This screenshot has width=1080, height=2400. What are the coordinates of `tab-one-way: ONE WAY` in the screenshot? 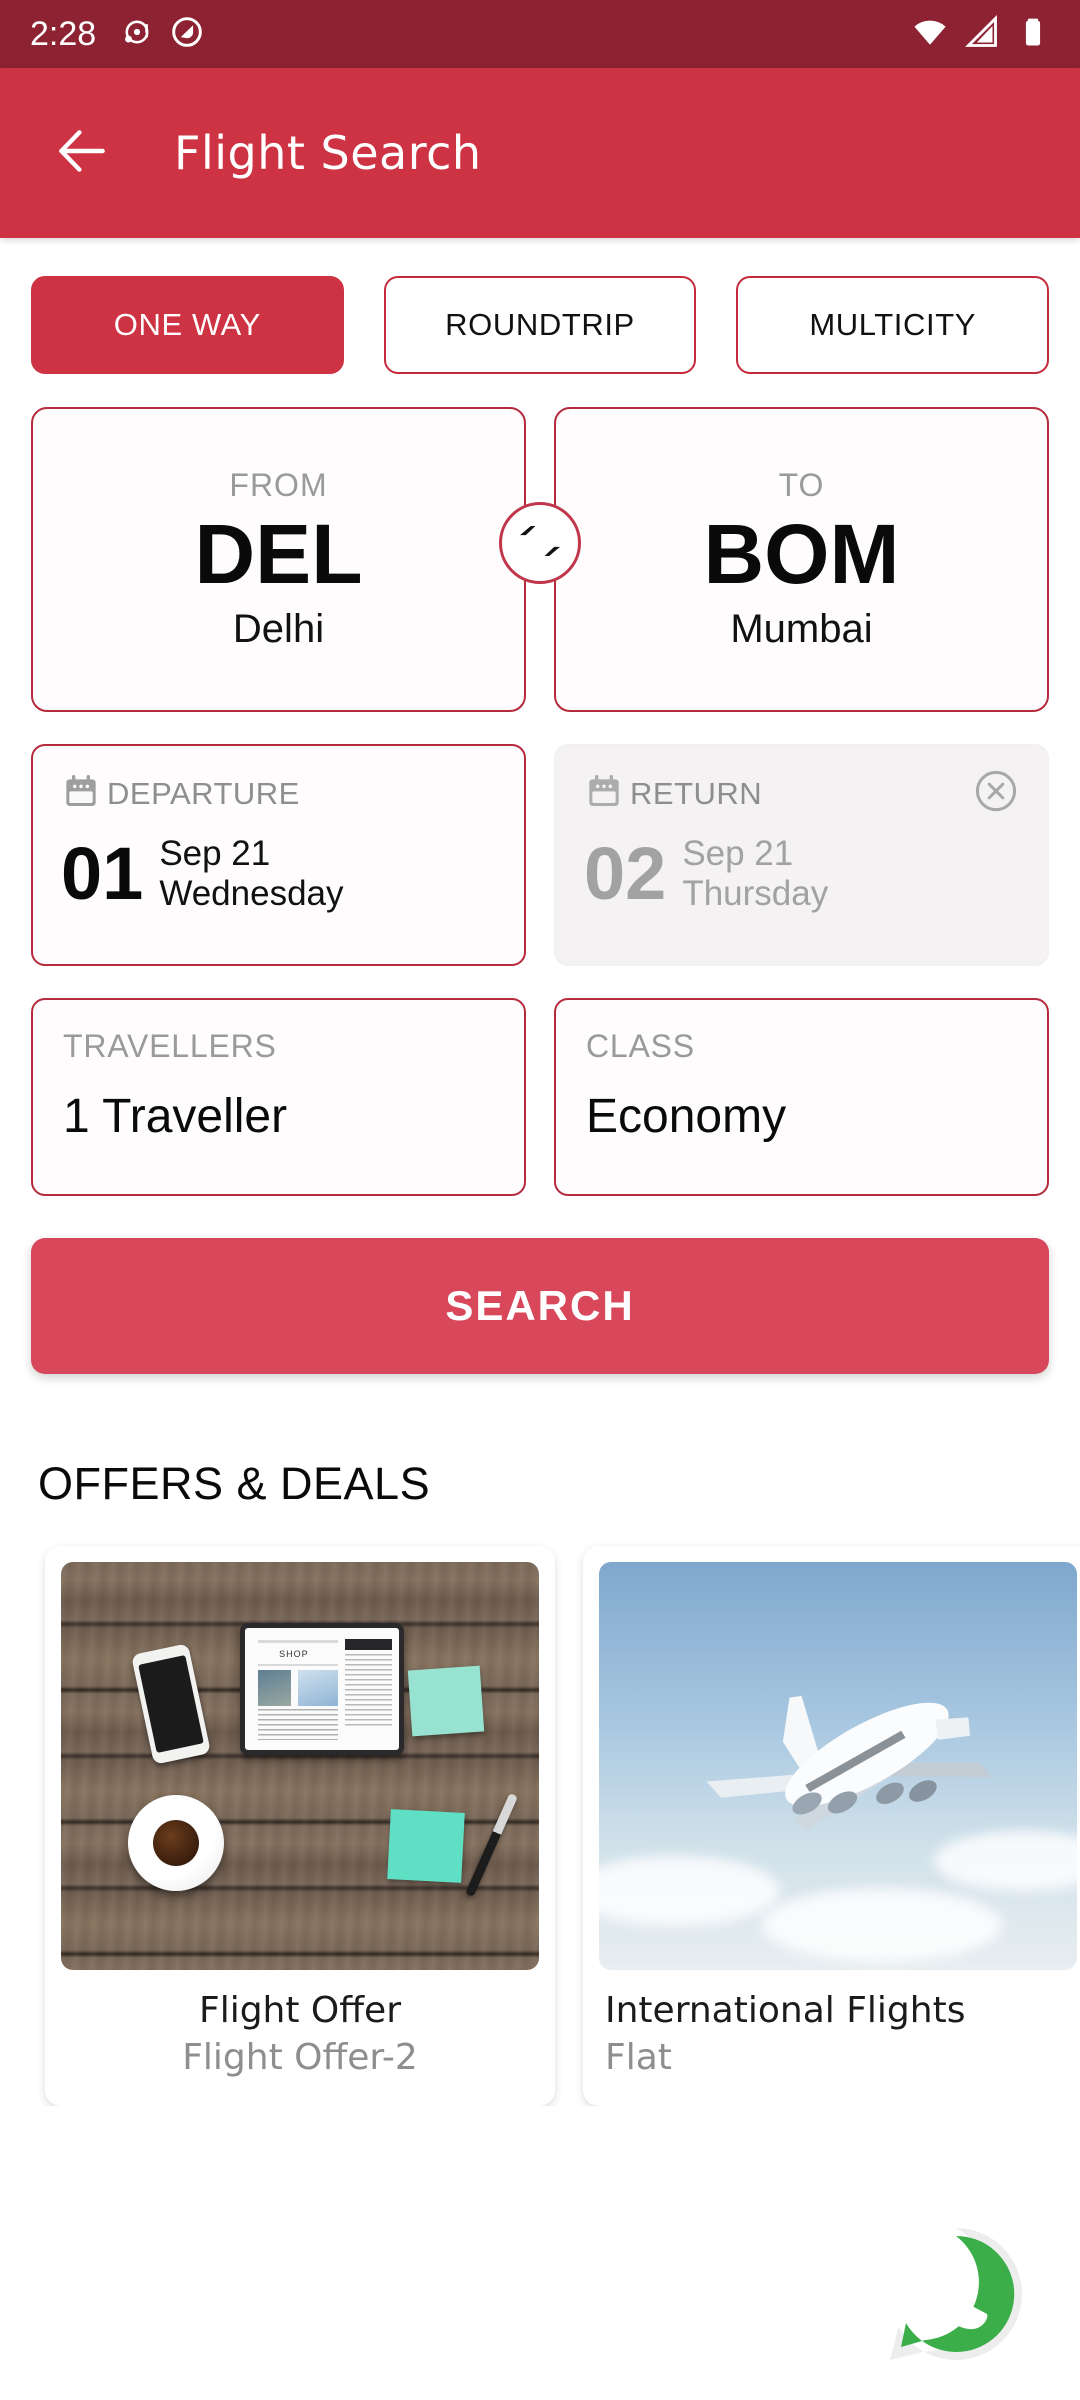 It's located at (187, 325).